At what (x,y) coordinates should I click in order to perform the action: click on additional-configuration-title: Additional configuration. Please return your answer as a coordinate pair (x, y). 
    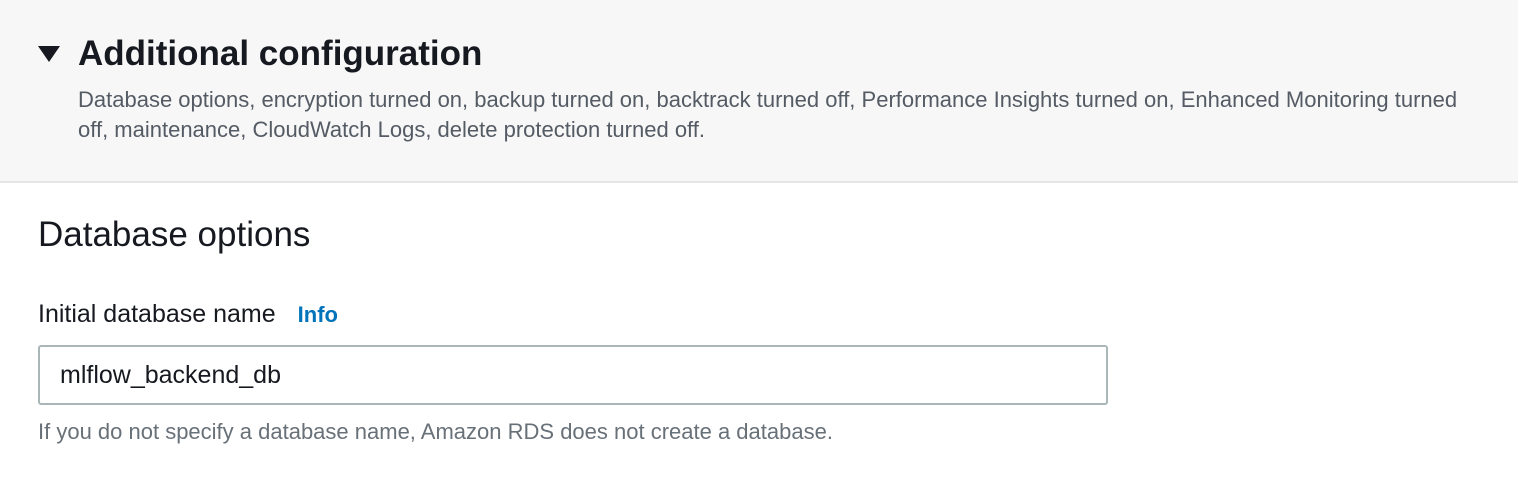
    Looking at the image, I should click on (280, 54).